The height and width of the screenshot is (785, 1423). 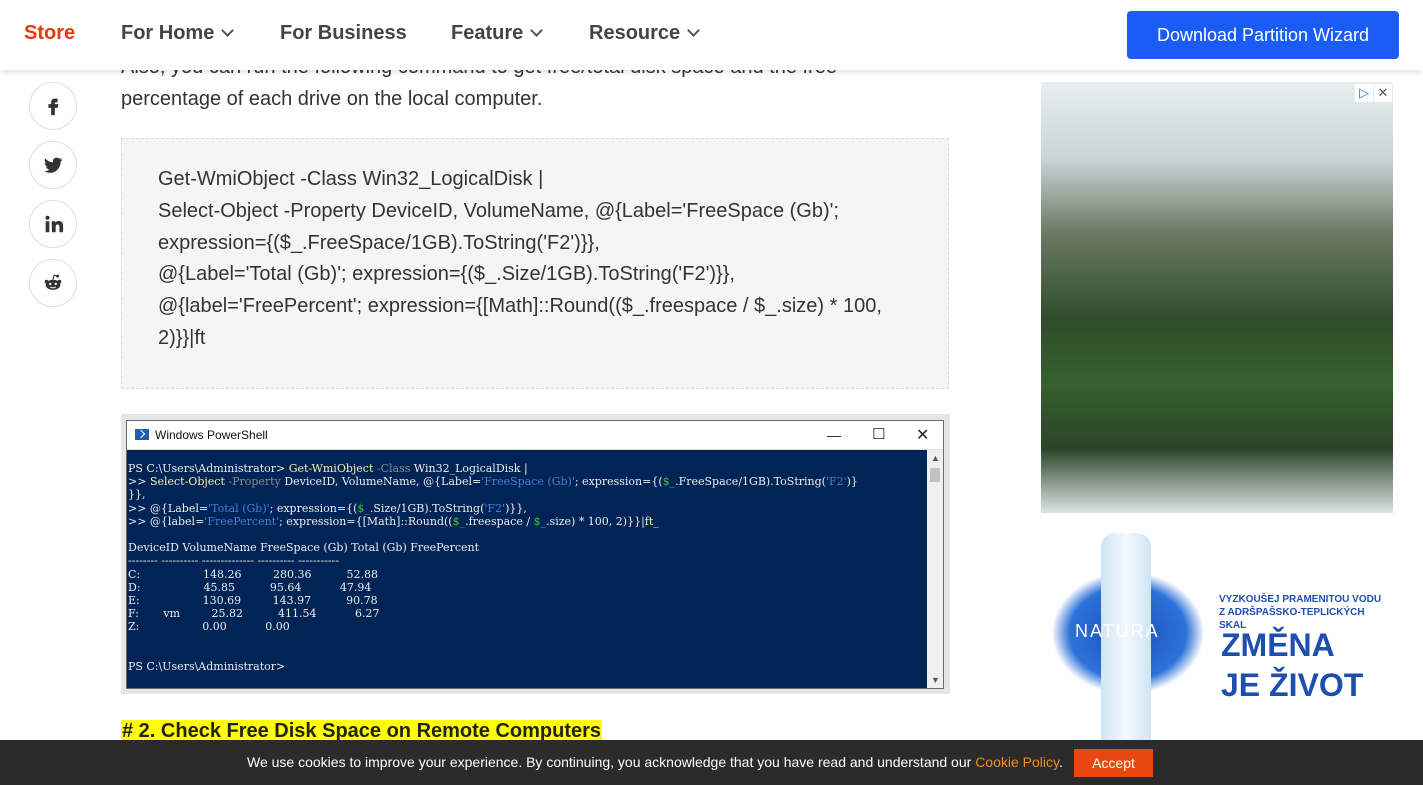 I want to click on ad-headline-line: JE ŽIVOT, so click(x=1292, y=685).